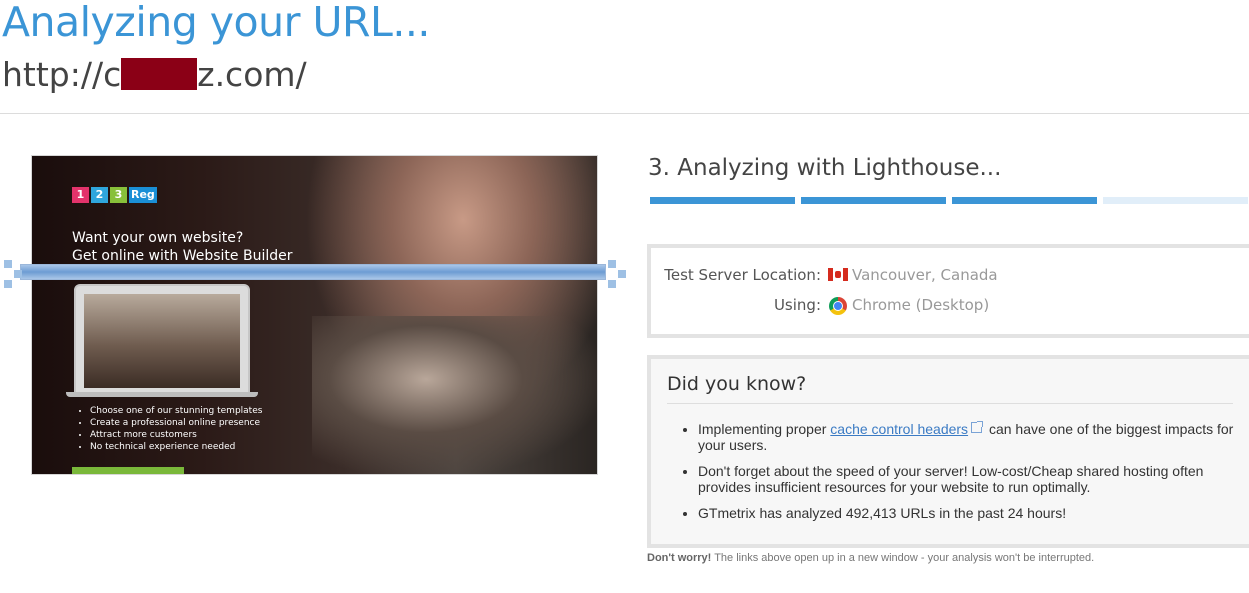 The width and height of the screenshot is (1249, 593). Describe the element at coordinates (925, 275) in the screenshot. I see `server-location-value: Vancouver, Canada` at that location.